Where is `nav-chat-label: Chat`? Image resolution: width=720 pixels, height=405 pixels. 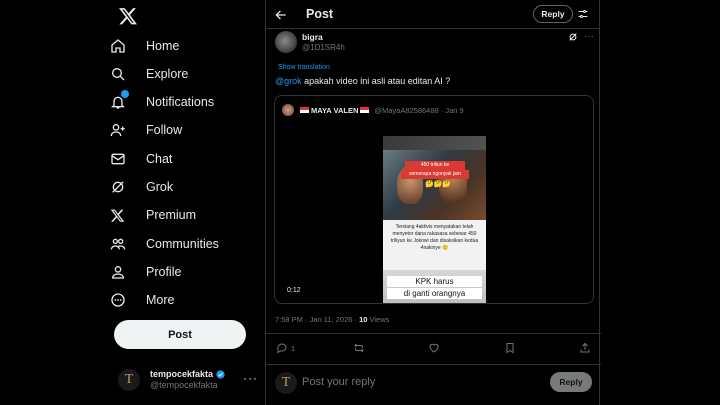 nav-chat-label: Chat is located at coordinates (159, 159).